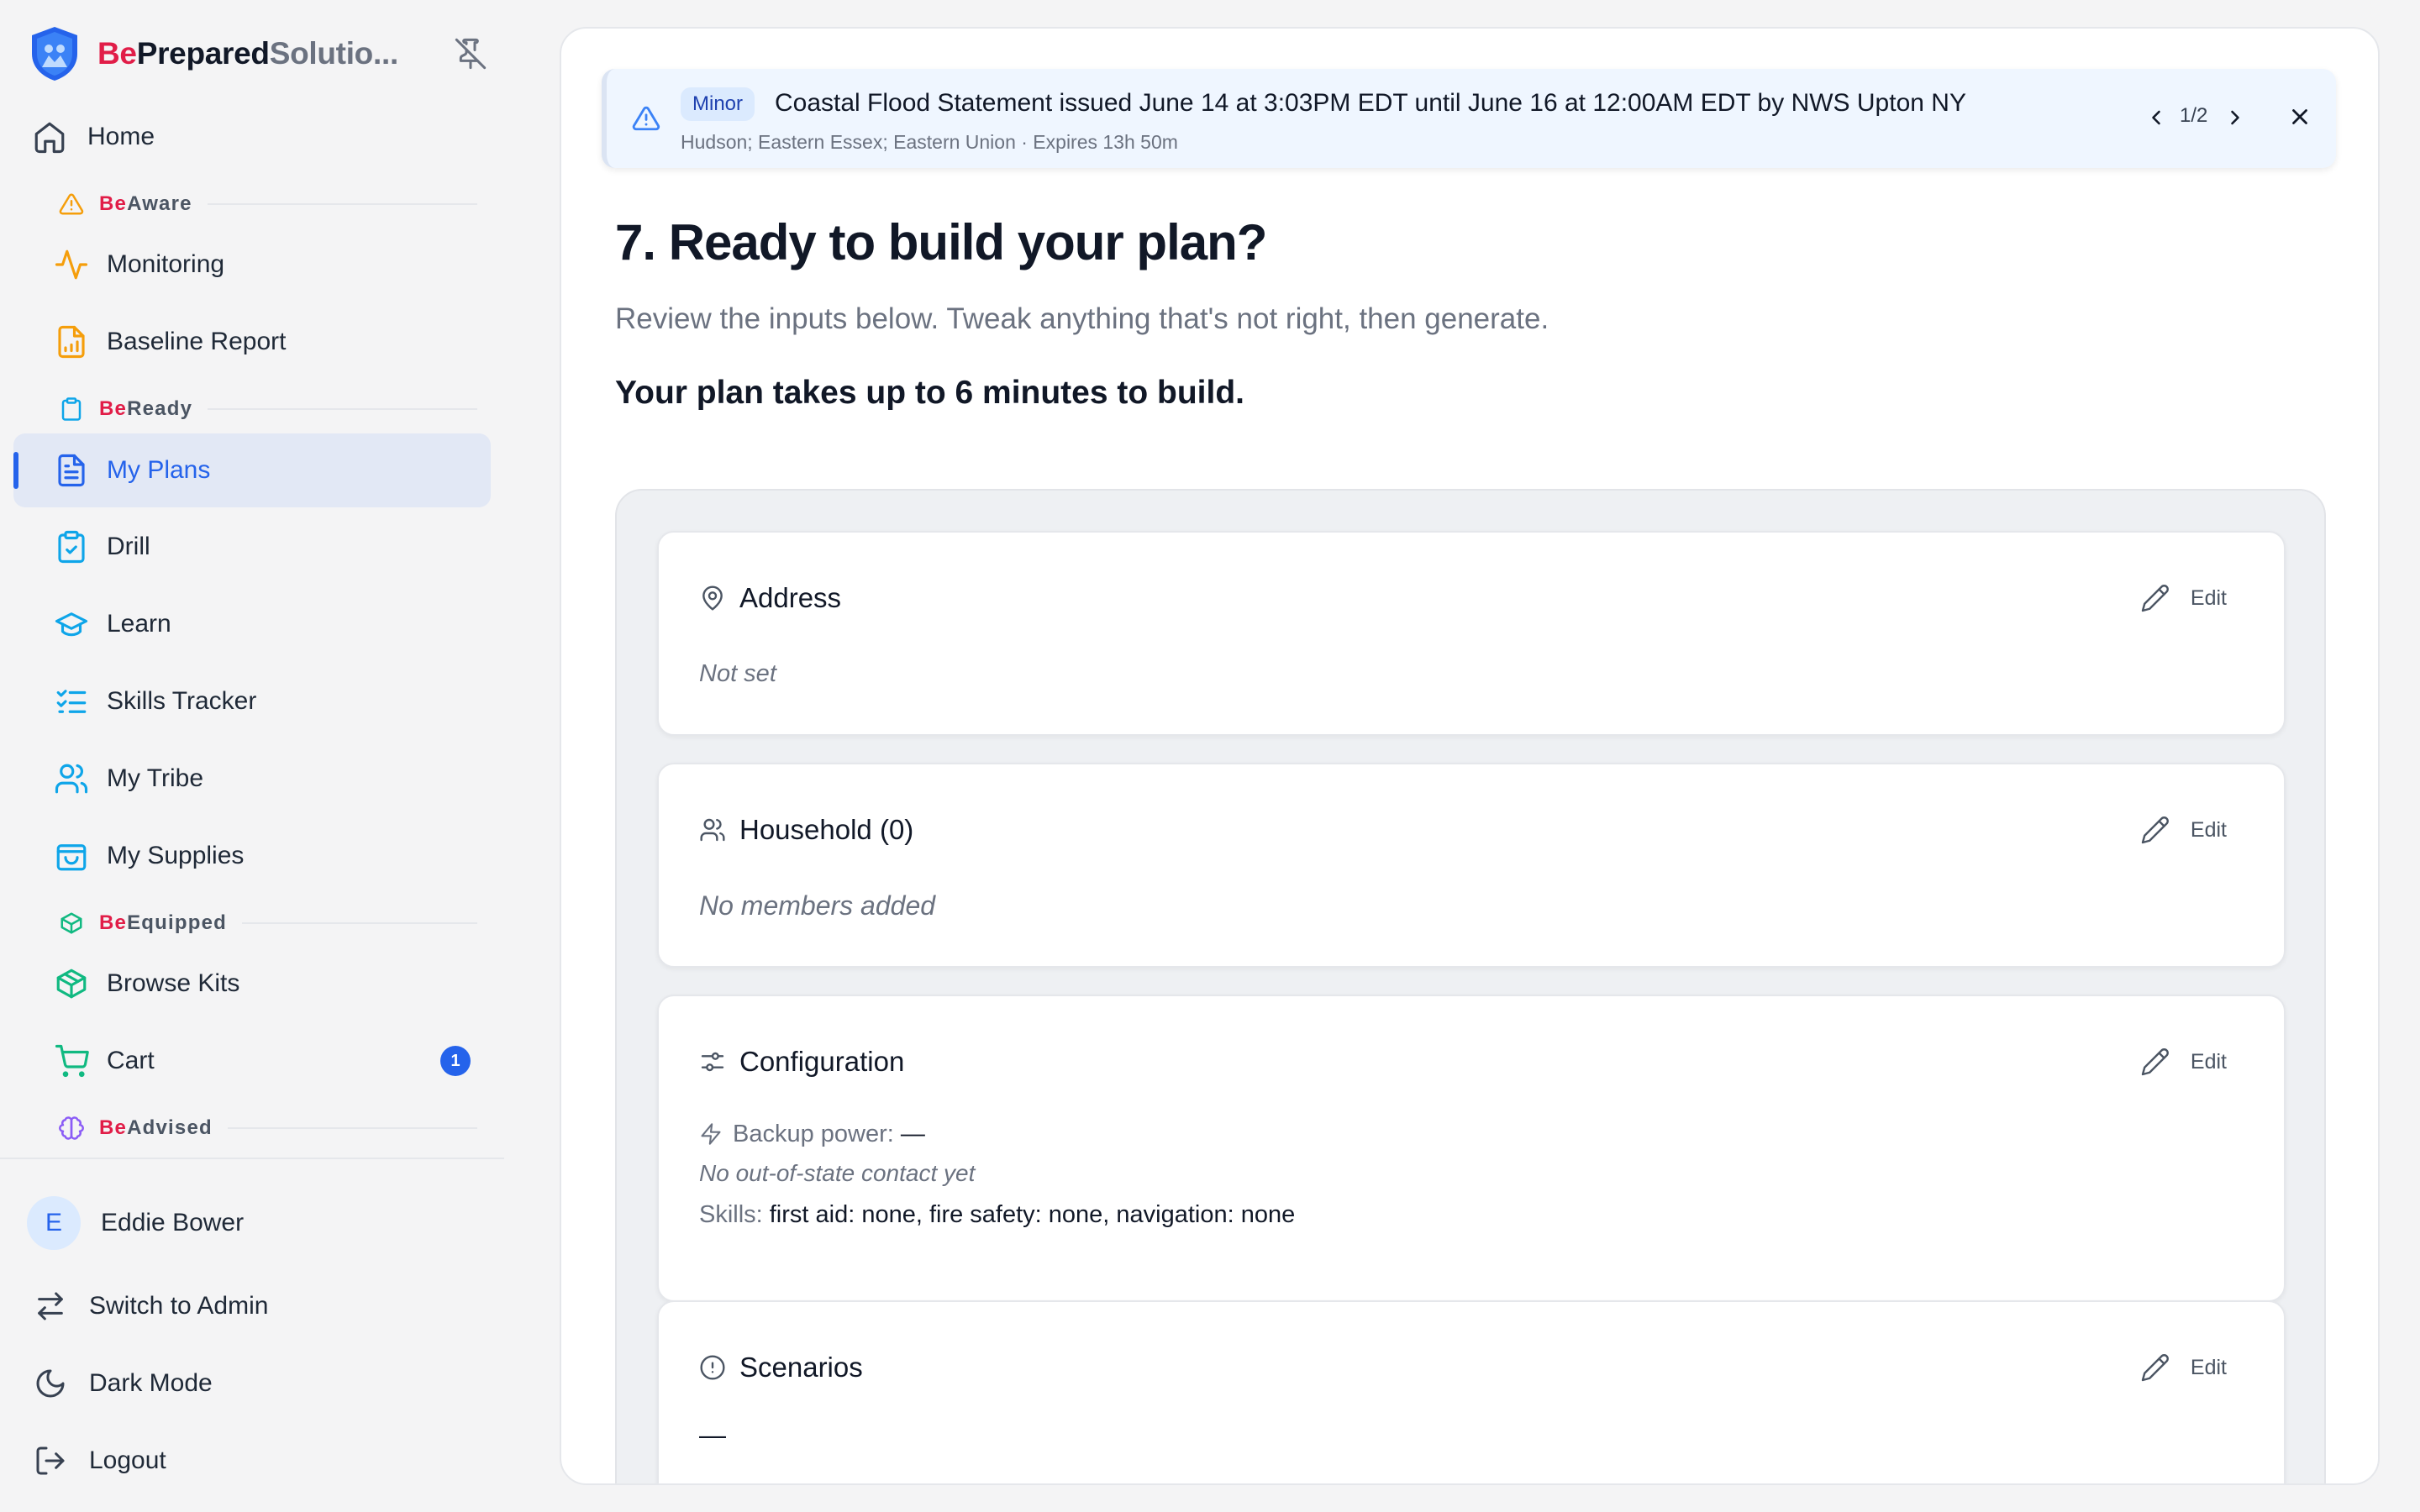 The width and height of the screenshot is (2420, 1512). I want to click on sidebar-item-monitoring: Monitoring, so click(252, 265).